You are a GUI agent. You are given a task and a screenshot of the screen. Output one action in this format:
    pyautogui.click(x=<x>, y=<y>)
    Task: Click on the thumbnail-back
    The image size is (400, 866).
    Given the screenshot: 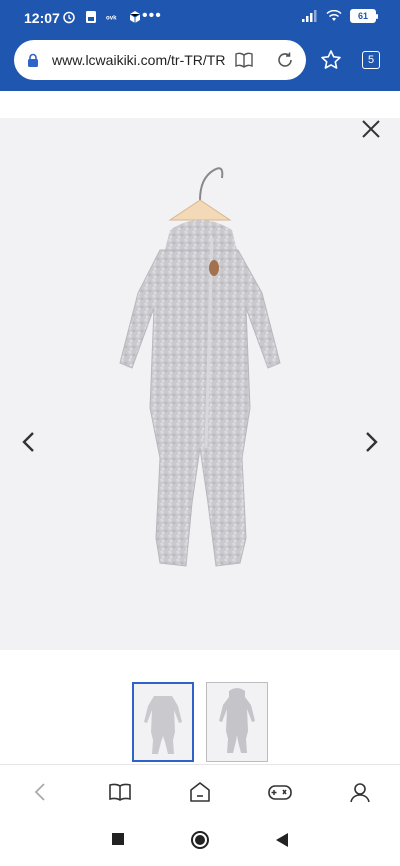 What is the action you would take?
    pyautogui.click(x=237, y=722)
    